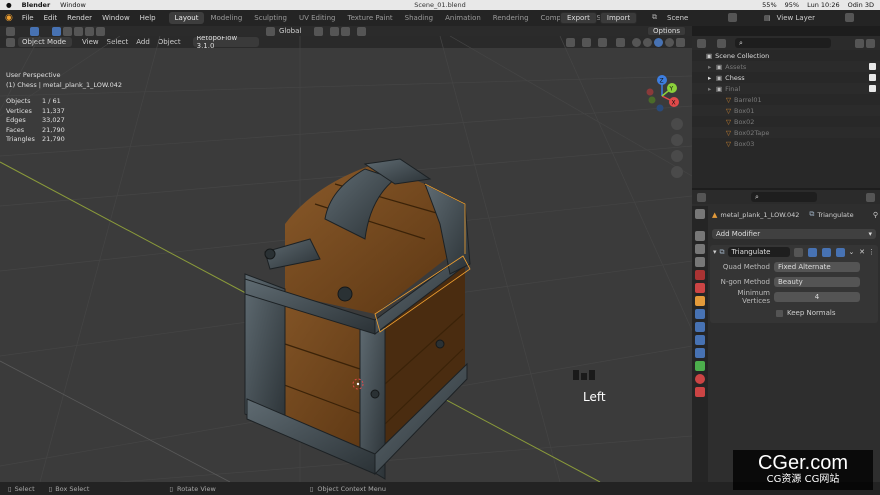 The width and height of the screenshot is (880, 495). What do you see at coordinates (875, 215) in the screenshot?
I see `pin-icon: ⚲` at bounding box center [875, 215].